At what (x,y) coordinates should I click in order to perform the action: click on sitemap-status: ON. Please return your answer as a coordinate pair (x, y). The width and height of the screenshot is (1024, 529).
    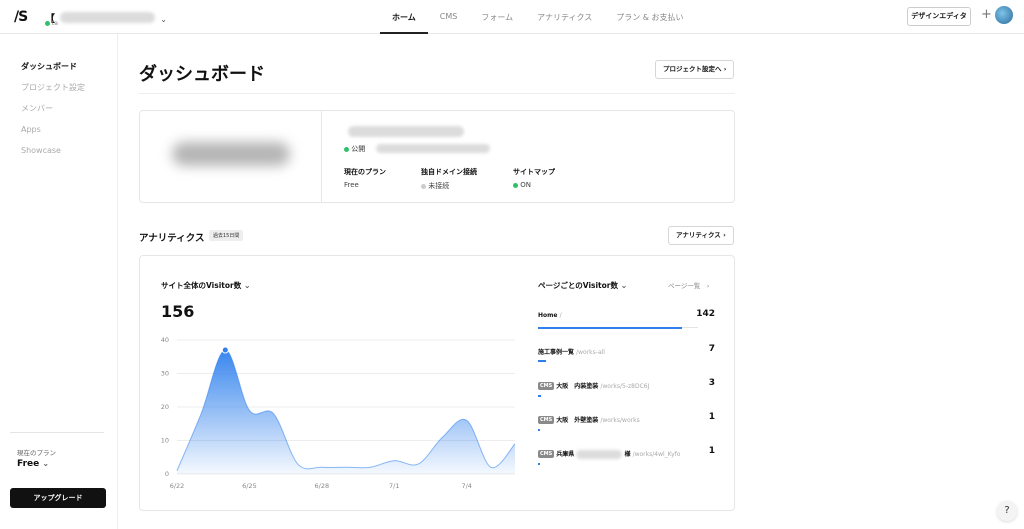
    Looking at the image, I should click on (522, 185).